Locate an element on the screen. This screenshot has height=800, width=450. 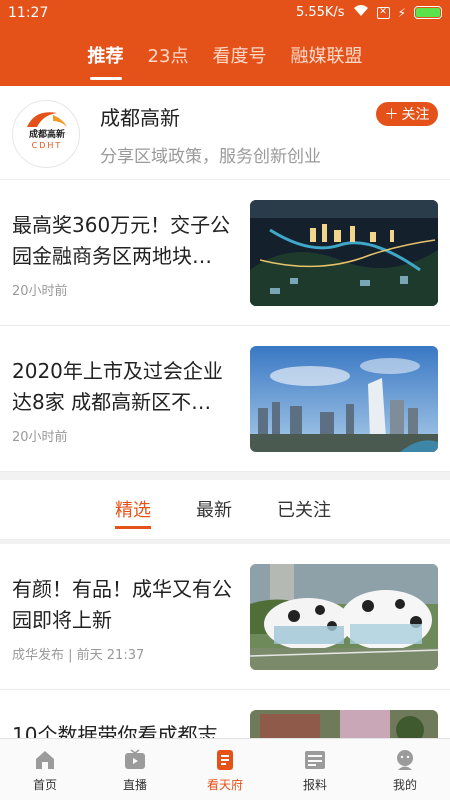
article-meta: 成华发布 | 前天 21:37 is located at coordinates (78, 655).